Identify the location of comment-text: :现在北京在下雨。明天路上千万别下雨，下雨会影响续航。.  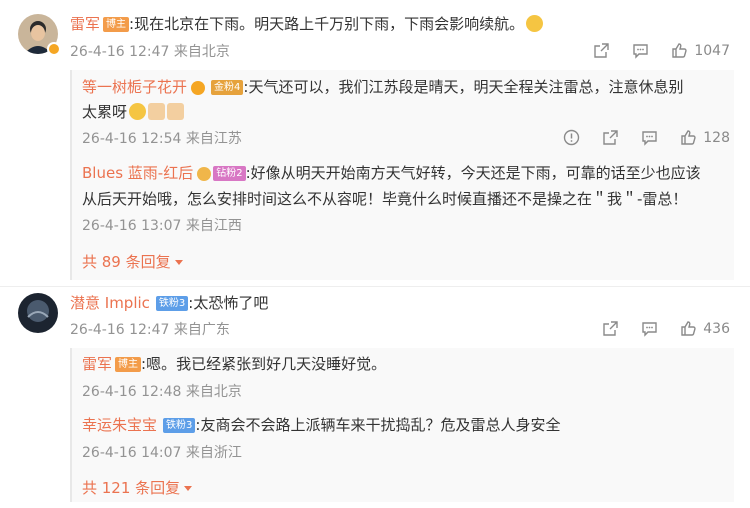
(327, 24).